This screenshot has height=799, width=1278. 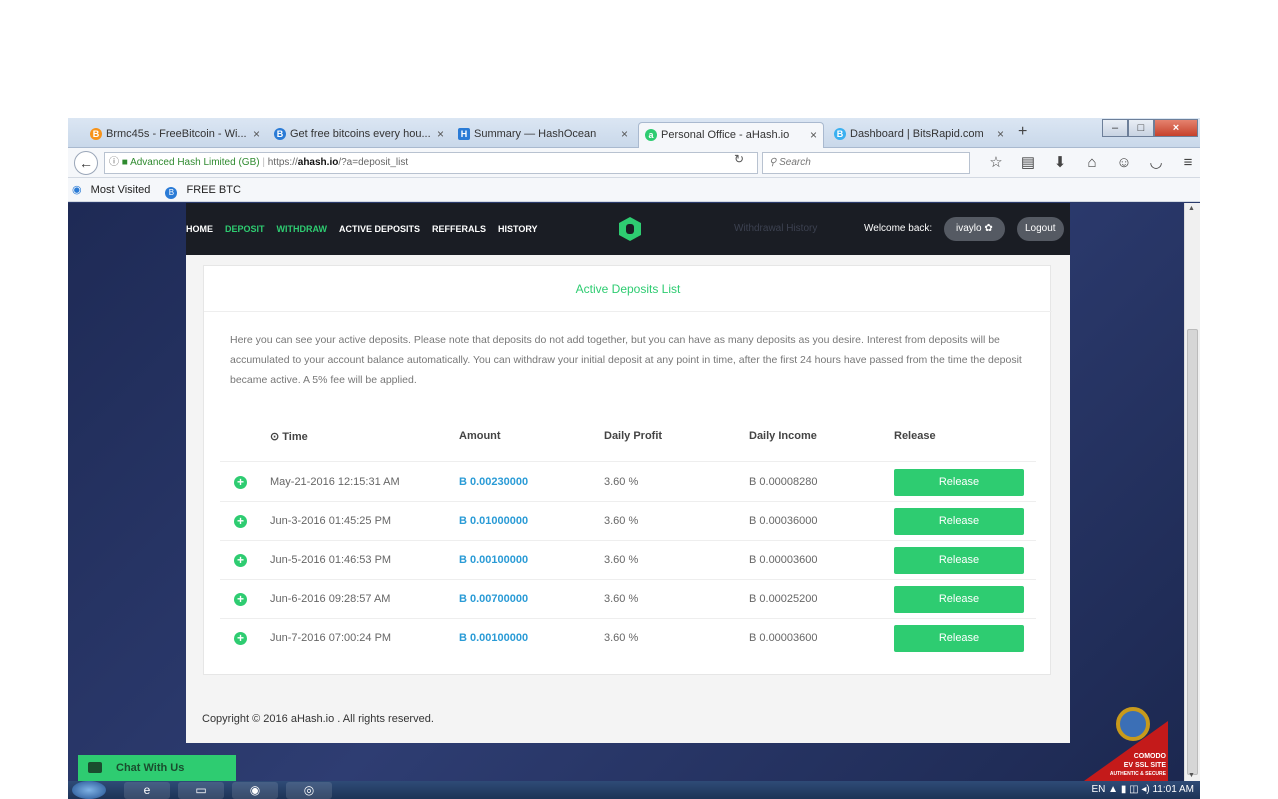 What do you see at coordinates (1191, 775) in the screenshot?
I see `scroll-down-icon: ▼` at bounding box center [1191, 775].